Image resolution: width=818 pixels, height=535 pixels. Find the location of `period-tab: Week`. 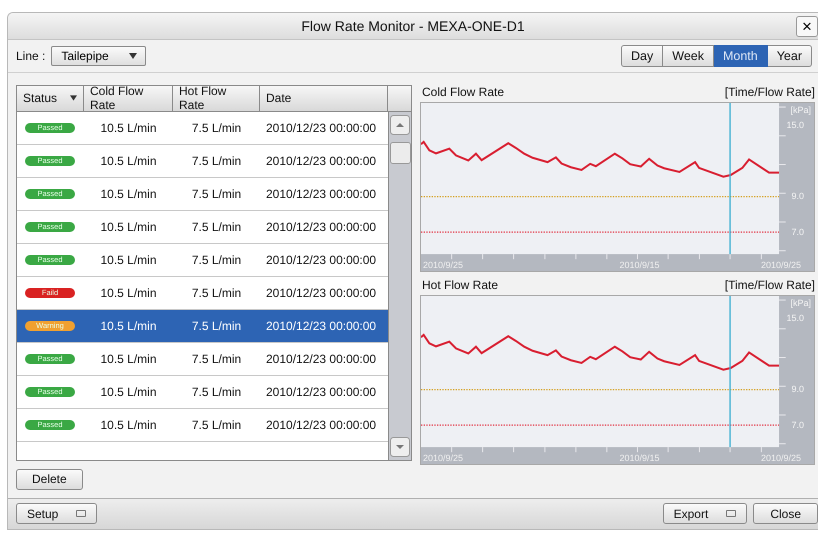

period-tab: Week is located at coordinates (688, 55).